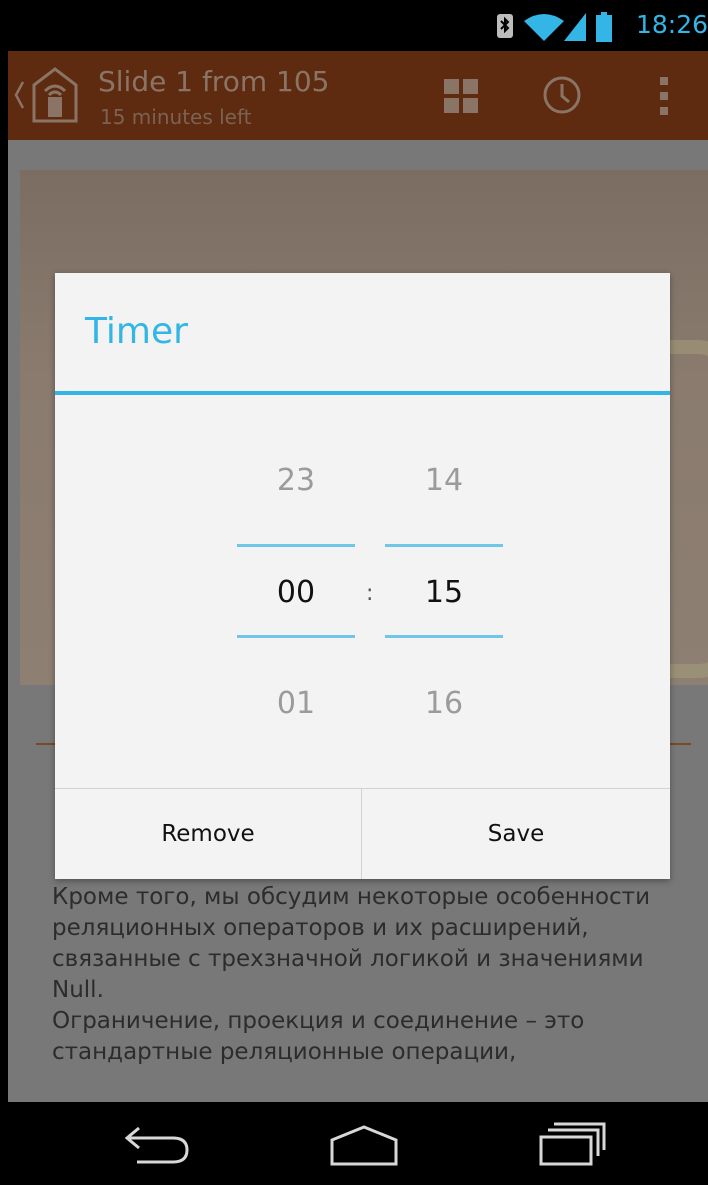 The image size is (708, 1185). Describe the element at coordinates (671, 24) in the screenshot. I see `status-time: 18:26` at that location.